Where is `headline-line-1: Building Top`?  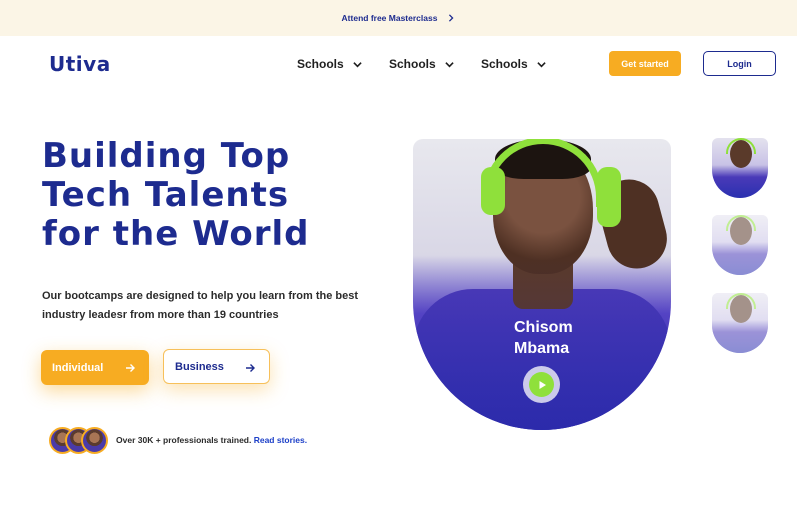
headline-line-1: Building Top is located at coordinates (166, 156).